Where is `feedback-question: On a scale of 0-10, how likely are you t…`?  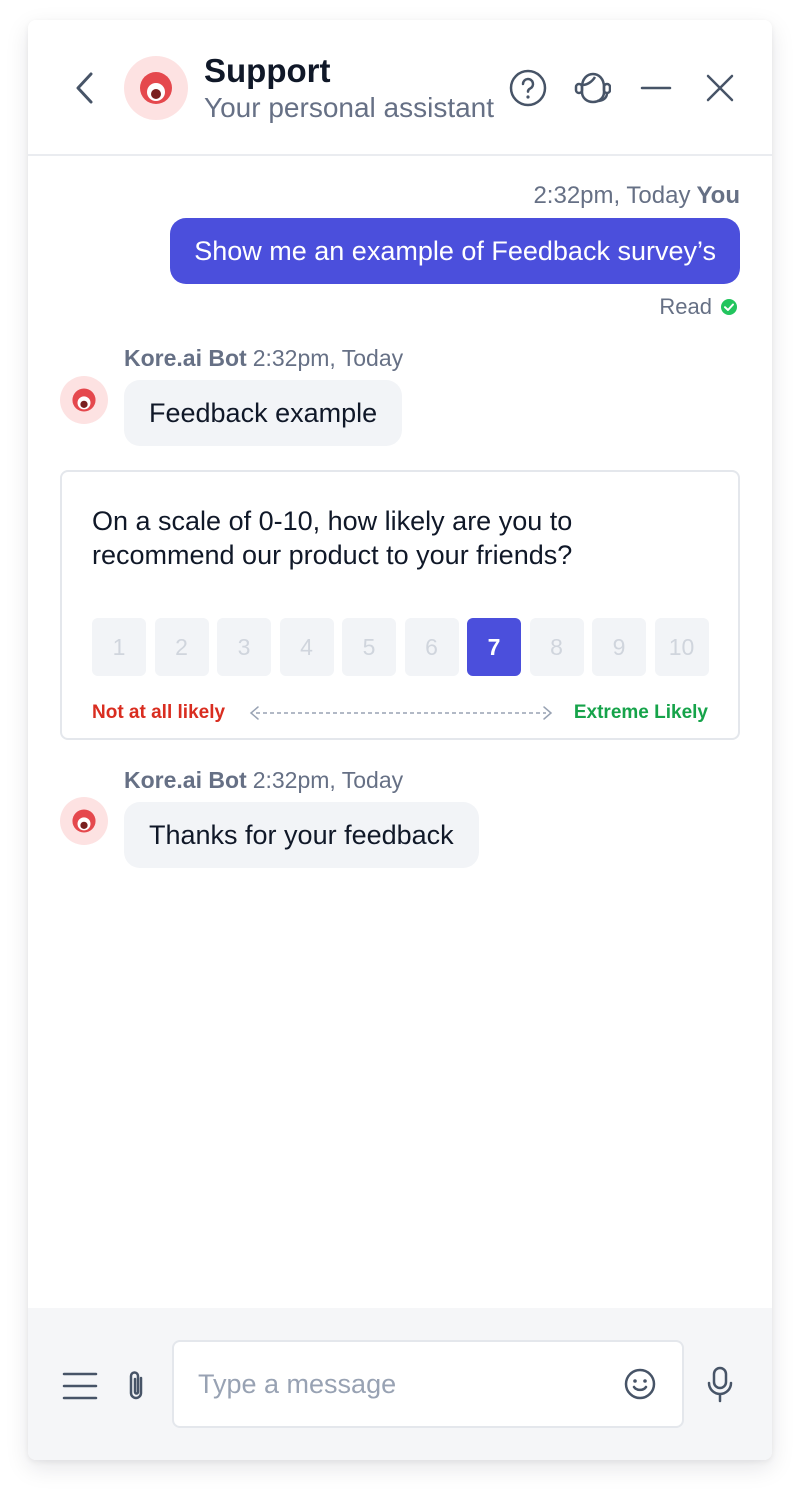
feedback-question: On a scale of 0-10, how likely are you t… is located at coordinates (332, 538).